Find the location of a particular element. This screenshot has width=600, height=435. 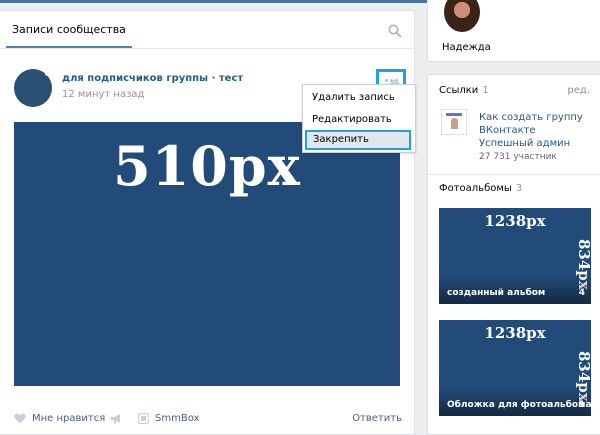

dot-icon is located at coordinates (386, 80).